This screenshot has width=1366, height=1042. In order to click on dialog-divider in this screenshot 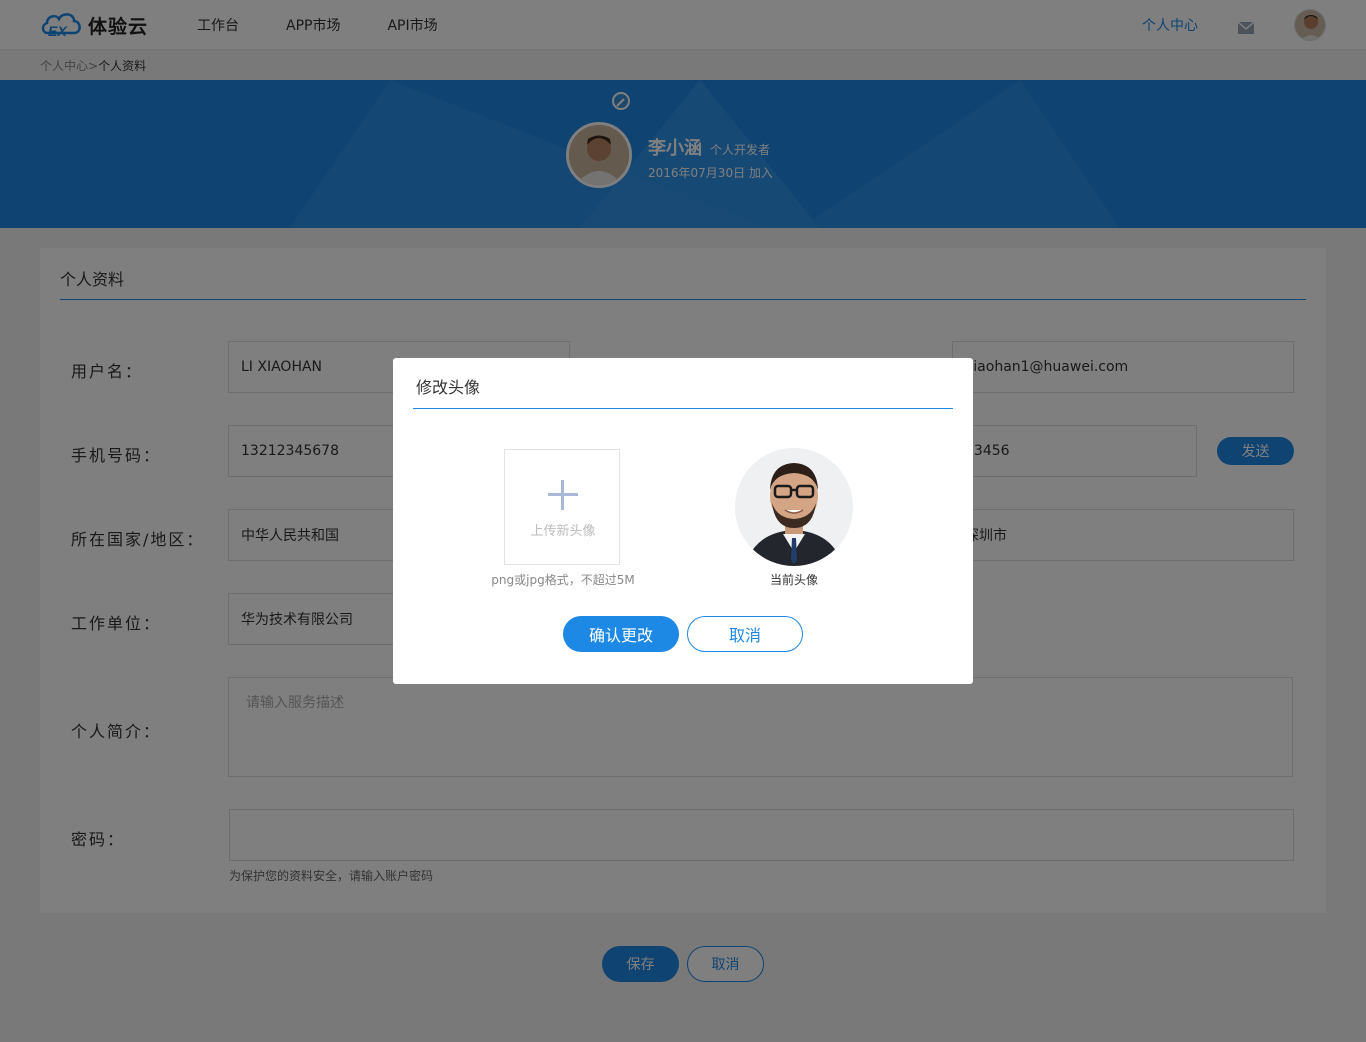, I will do `click(683, 408)`.